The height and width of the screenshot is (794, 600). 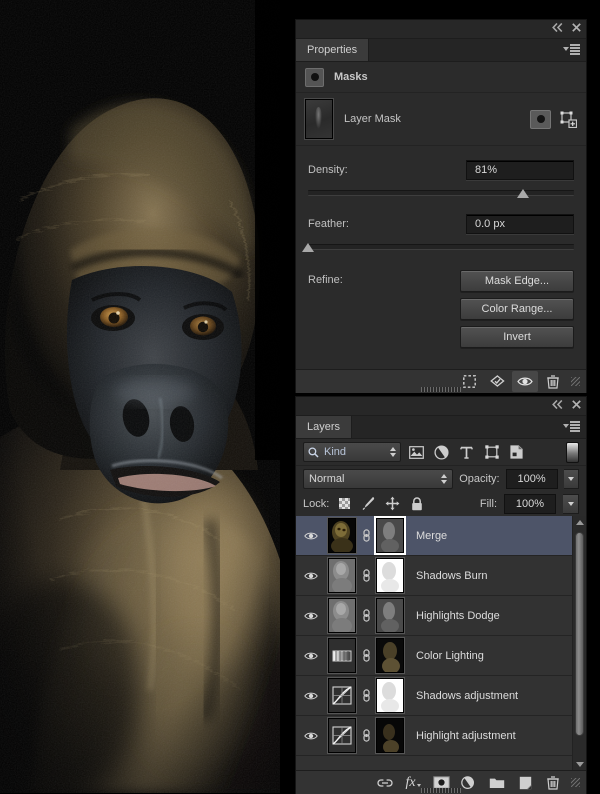 I want to click on scroll-up-arrow-icon, so click(x=579, y=522).